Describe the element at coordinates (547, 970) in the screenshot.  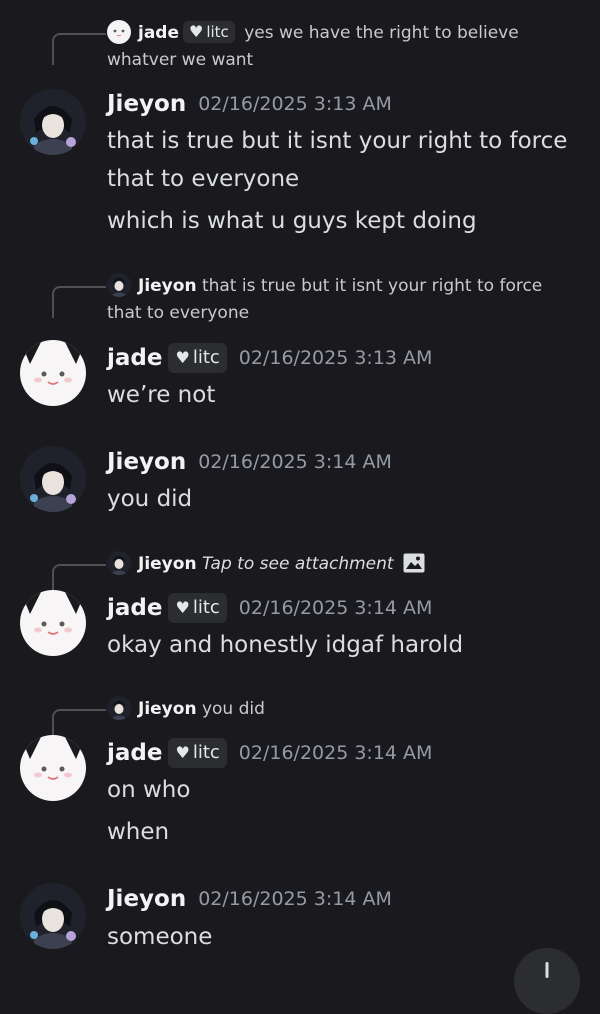
I see `arrow-down-icon` at that location.